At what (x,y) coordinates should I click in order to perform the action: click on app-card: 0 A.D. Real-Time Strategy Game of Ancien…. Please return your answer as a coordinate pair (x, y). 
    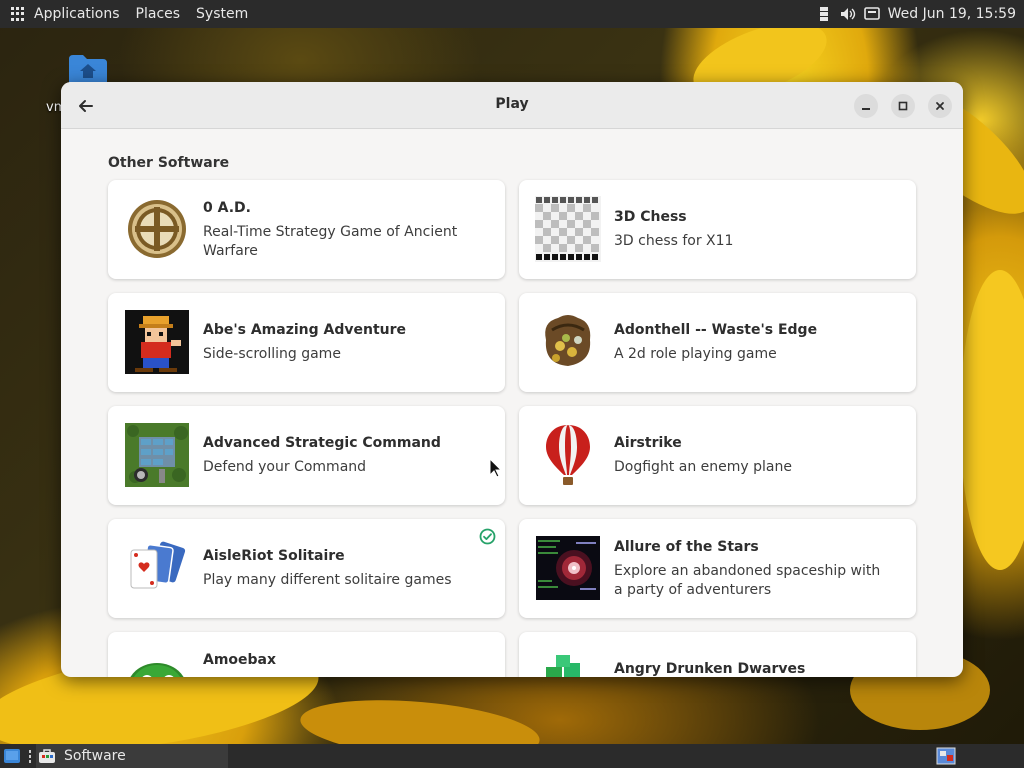
    Looking at the image, I should click on (306, 229).